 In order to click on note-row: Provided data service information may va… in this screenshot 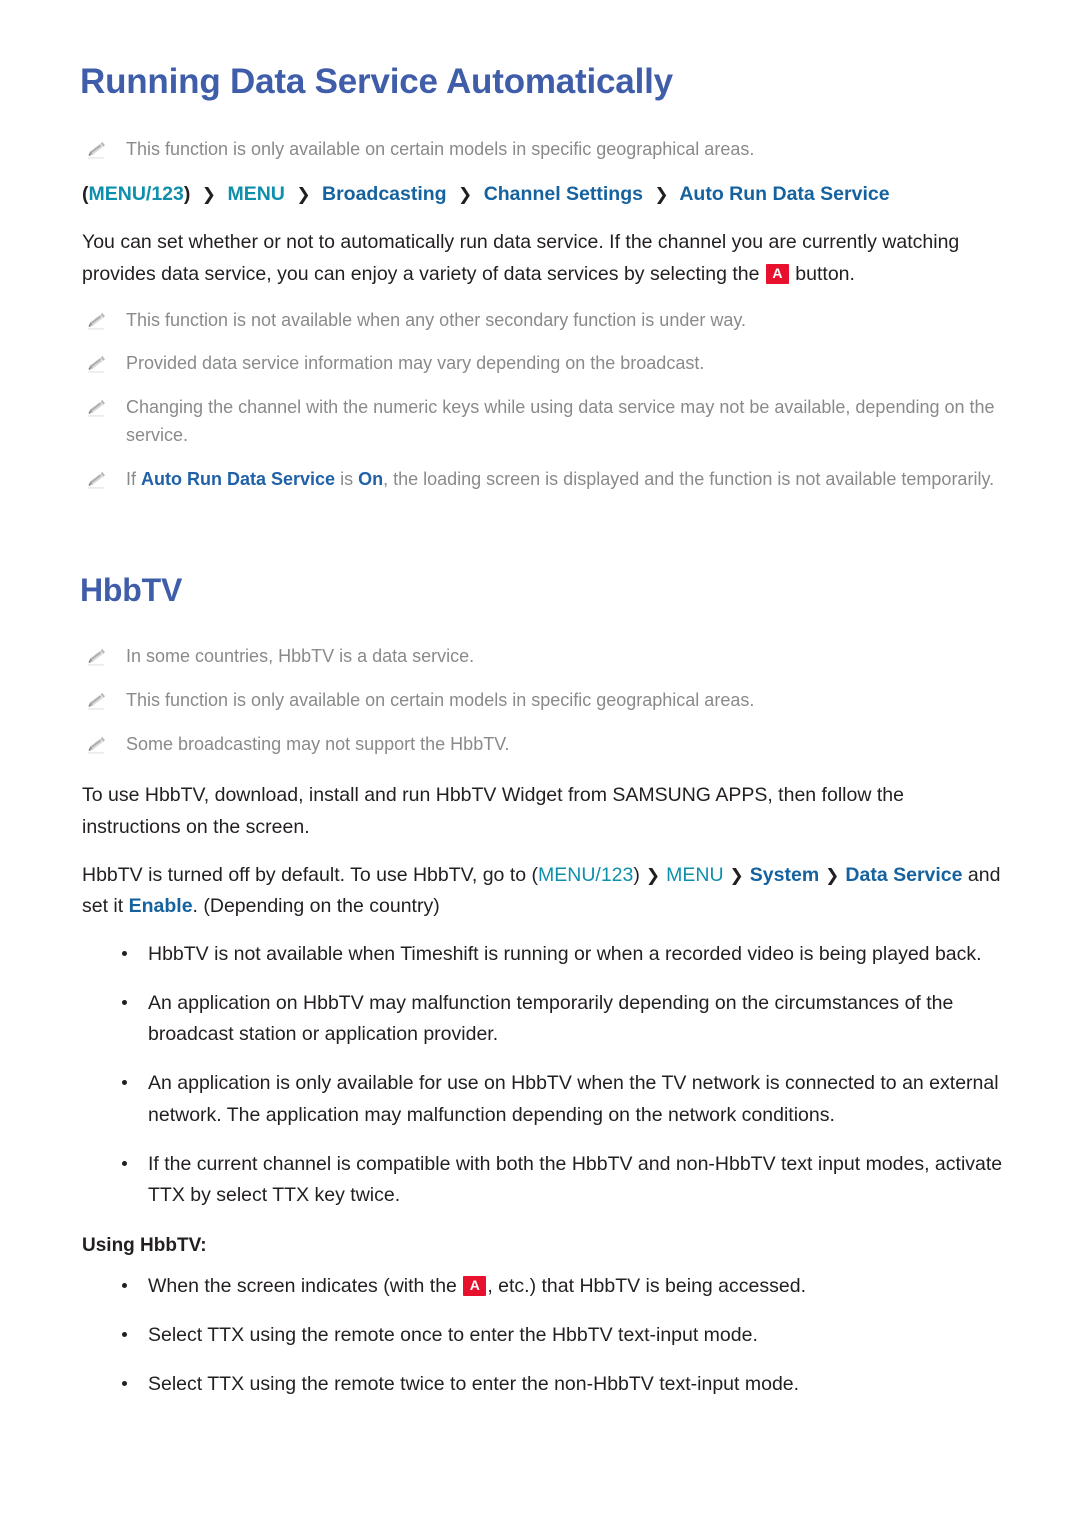, I will do `click(550, 364)`.